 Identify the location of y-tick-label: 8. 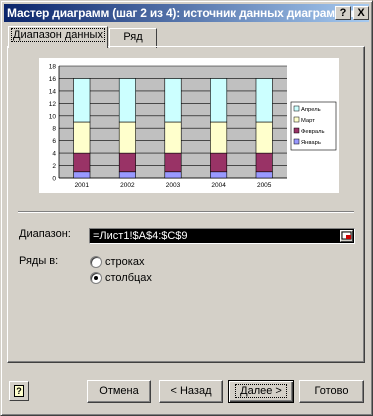
(54, 129).